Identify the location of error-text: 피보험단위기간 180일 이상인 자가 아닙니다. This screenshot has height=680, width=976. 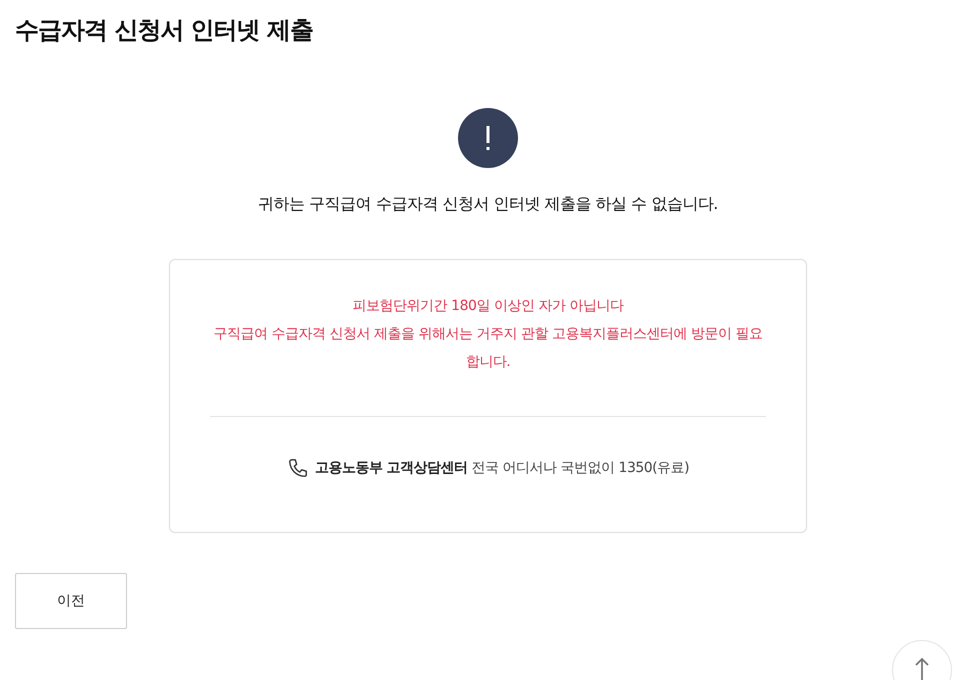
(488, 306).